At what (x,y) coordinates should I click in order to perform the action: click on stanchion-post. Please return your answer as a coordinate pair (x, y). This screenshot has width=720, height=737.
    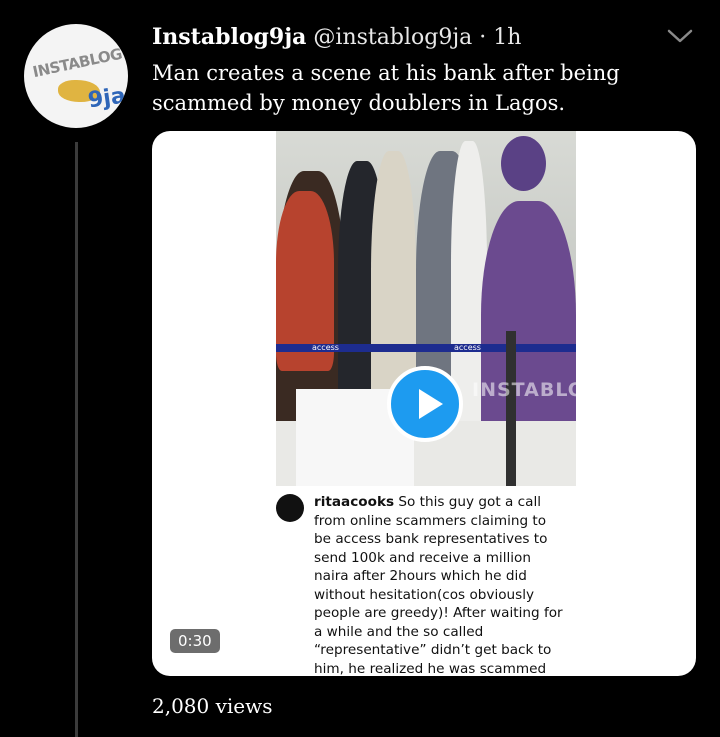
    Looking at the image, I should click on (511, 408).